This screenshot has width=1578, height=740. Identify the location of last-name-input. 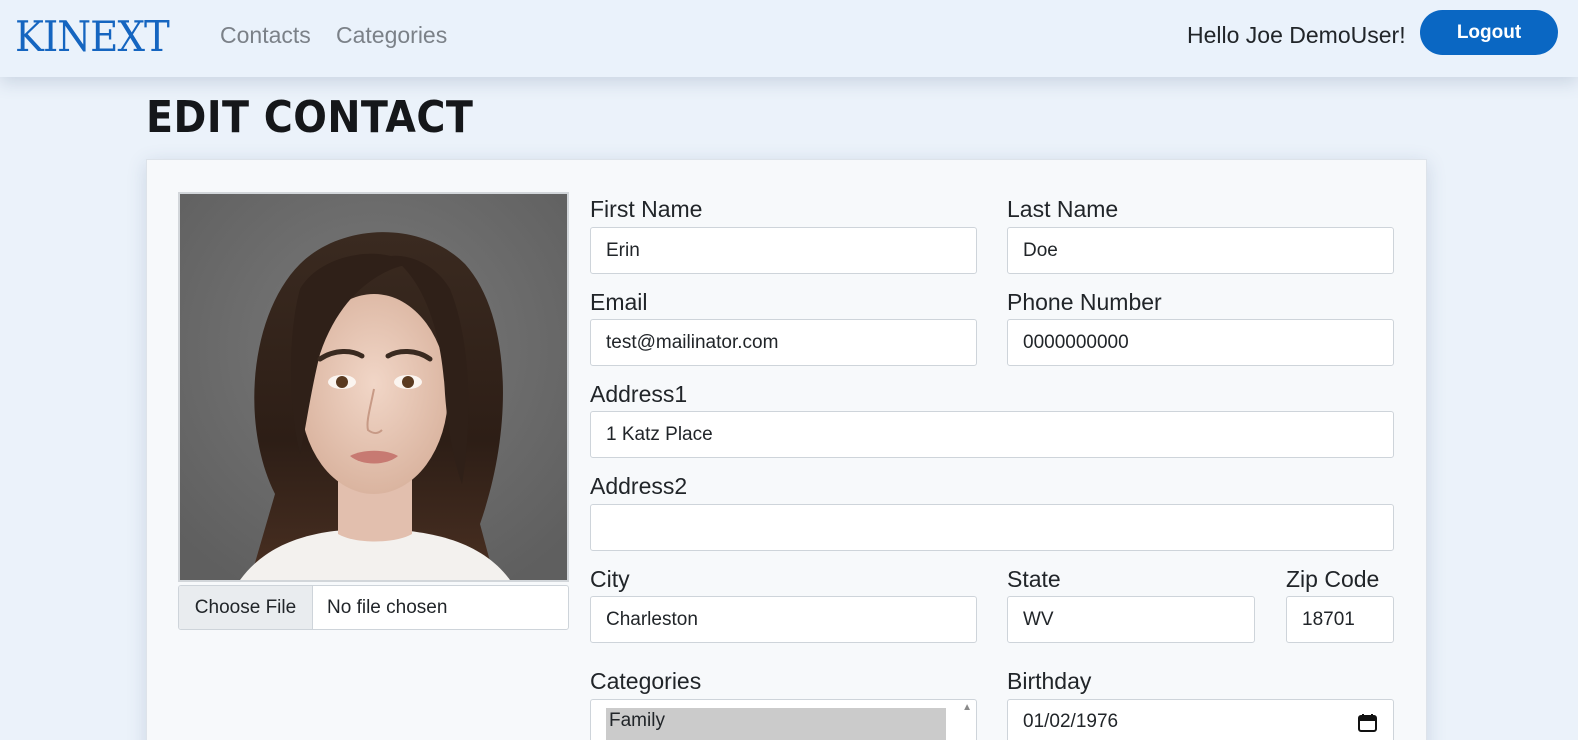
(1200, 250).